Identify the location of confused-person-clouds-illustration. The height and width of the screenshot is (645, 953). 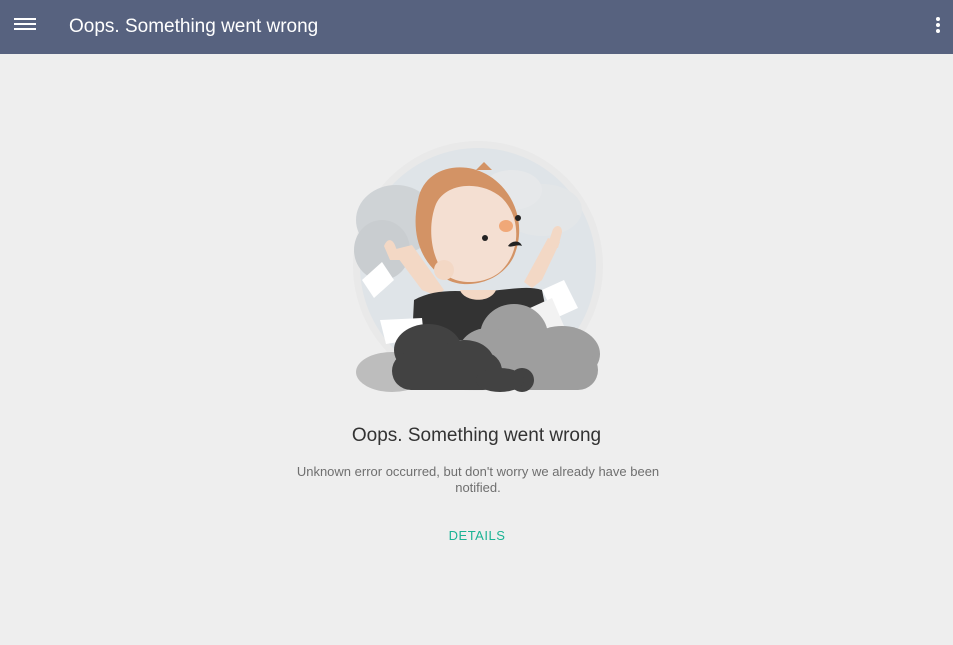
(478, 266).